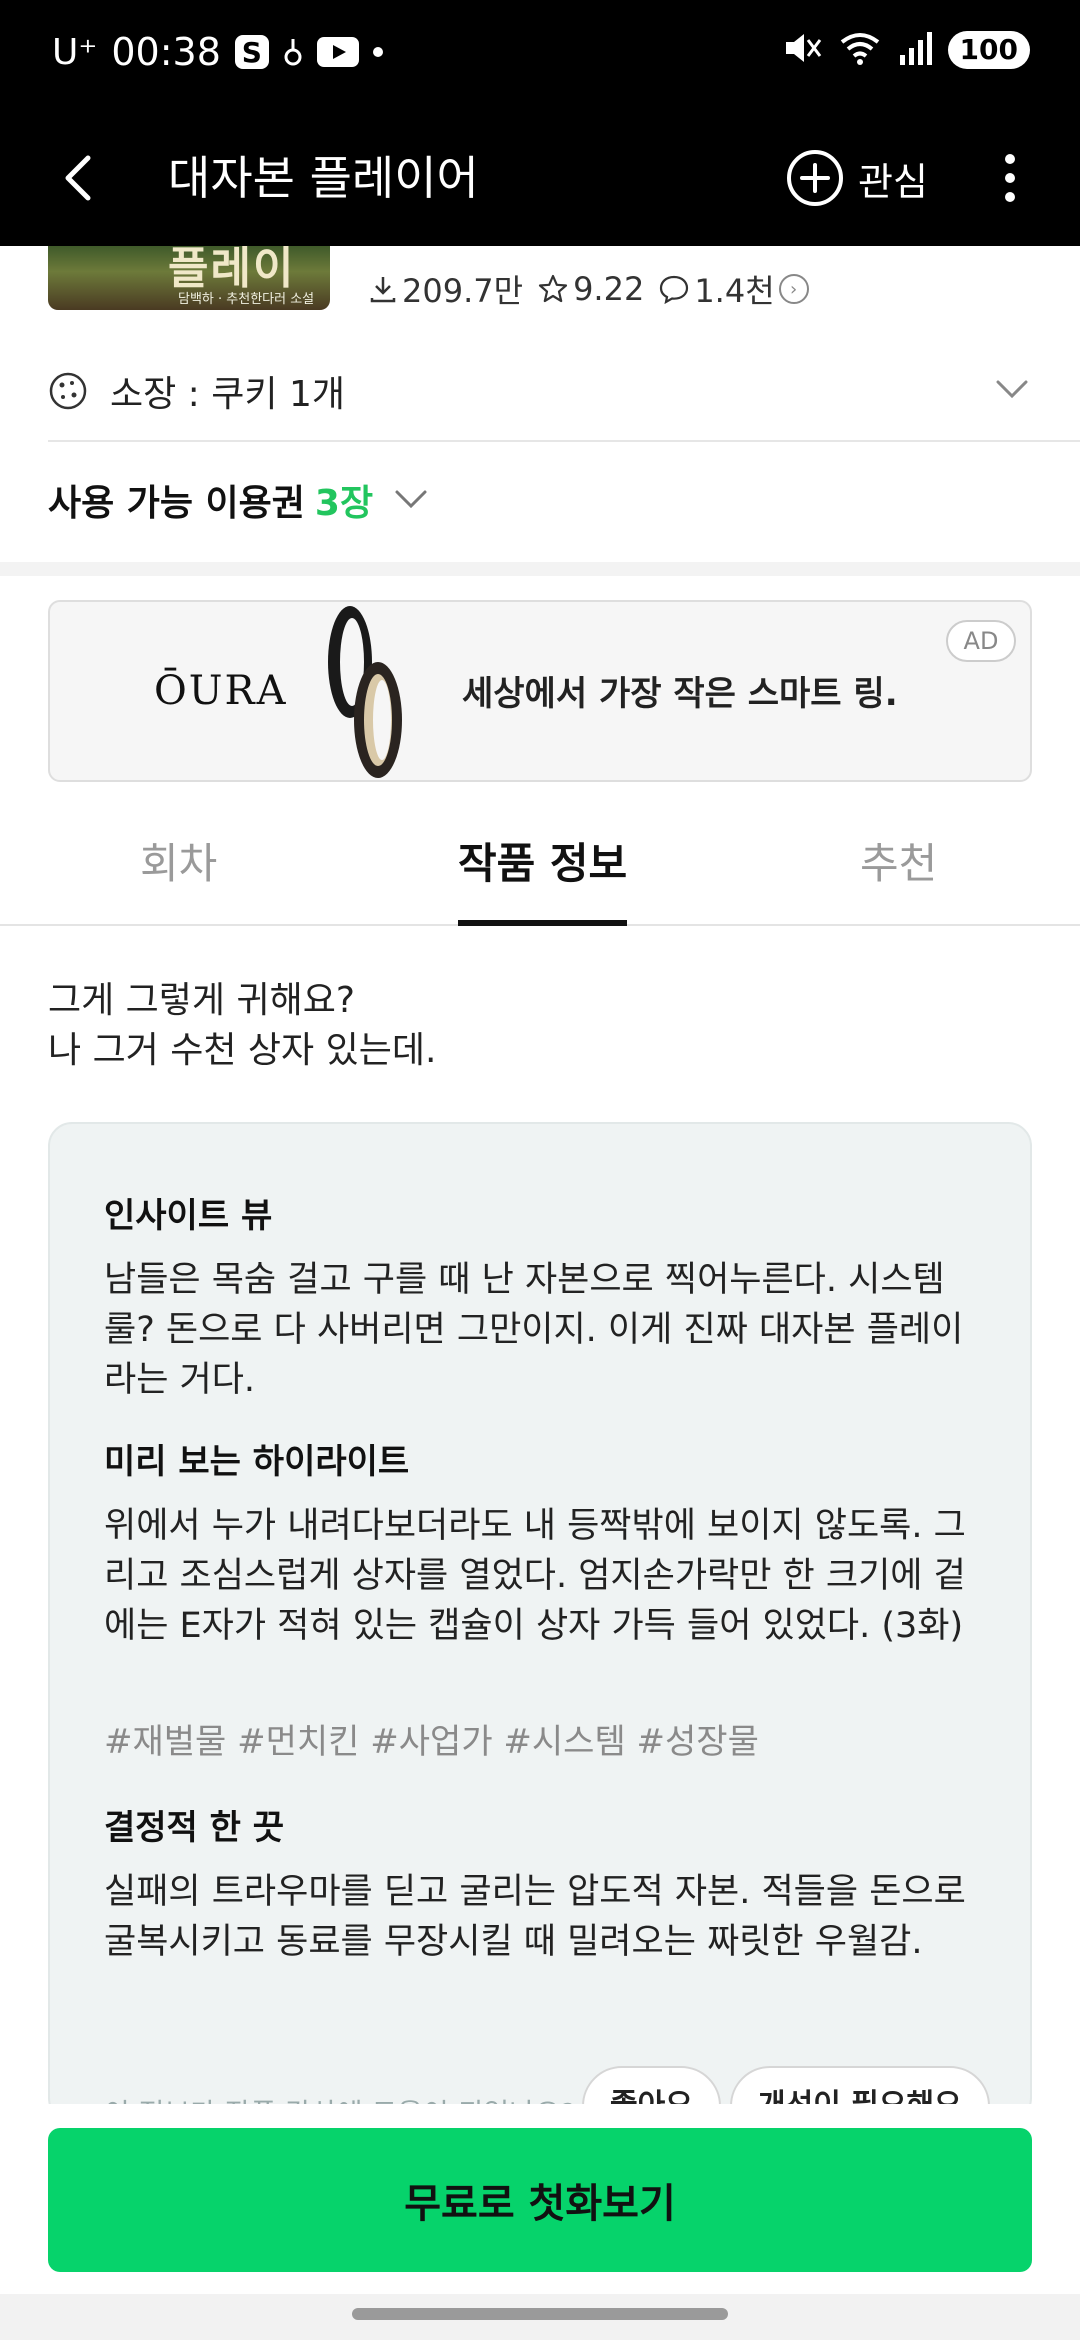  What do you see at coordinates (293, 52) in the screenshot?
I see `notification-icon` at bounding box center [293, 52].